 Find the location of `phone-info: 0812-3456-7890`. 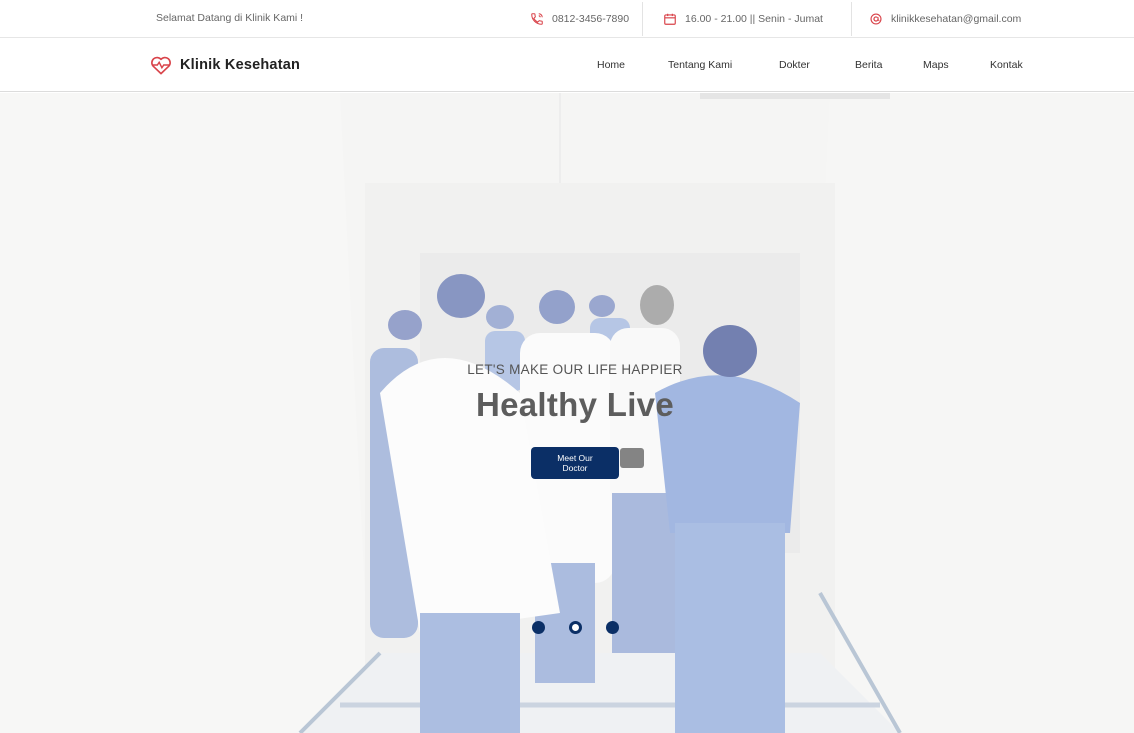

phone-info: 0812-3456-7890 is located at coordinates (579, 19).